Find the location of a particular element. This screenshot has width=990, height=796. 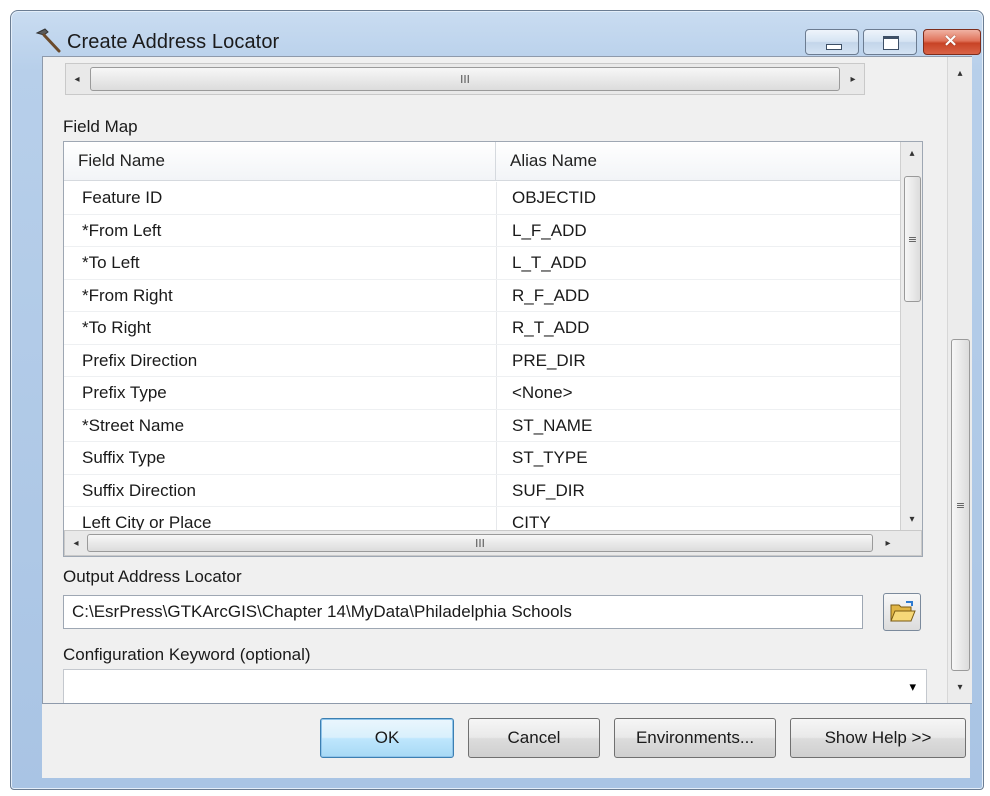

alias-name-cell: OBJECTID is located at coordinates (554, 197).